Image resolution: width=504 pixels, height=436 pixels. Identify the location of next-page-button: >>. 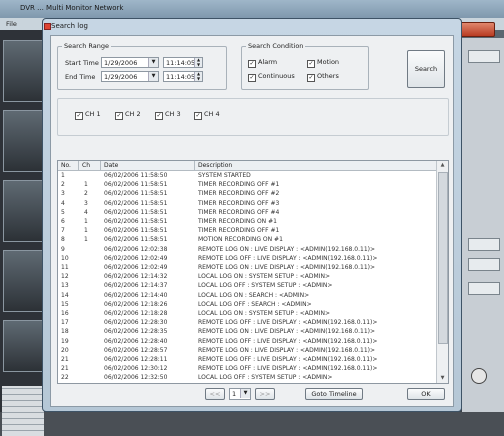
(265, 394).